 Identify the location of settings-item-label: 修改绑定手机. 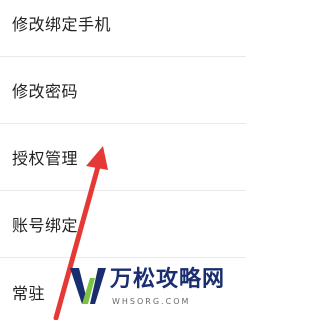
(62, 24).